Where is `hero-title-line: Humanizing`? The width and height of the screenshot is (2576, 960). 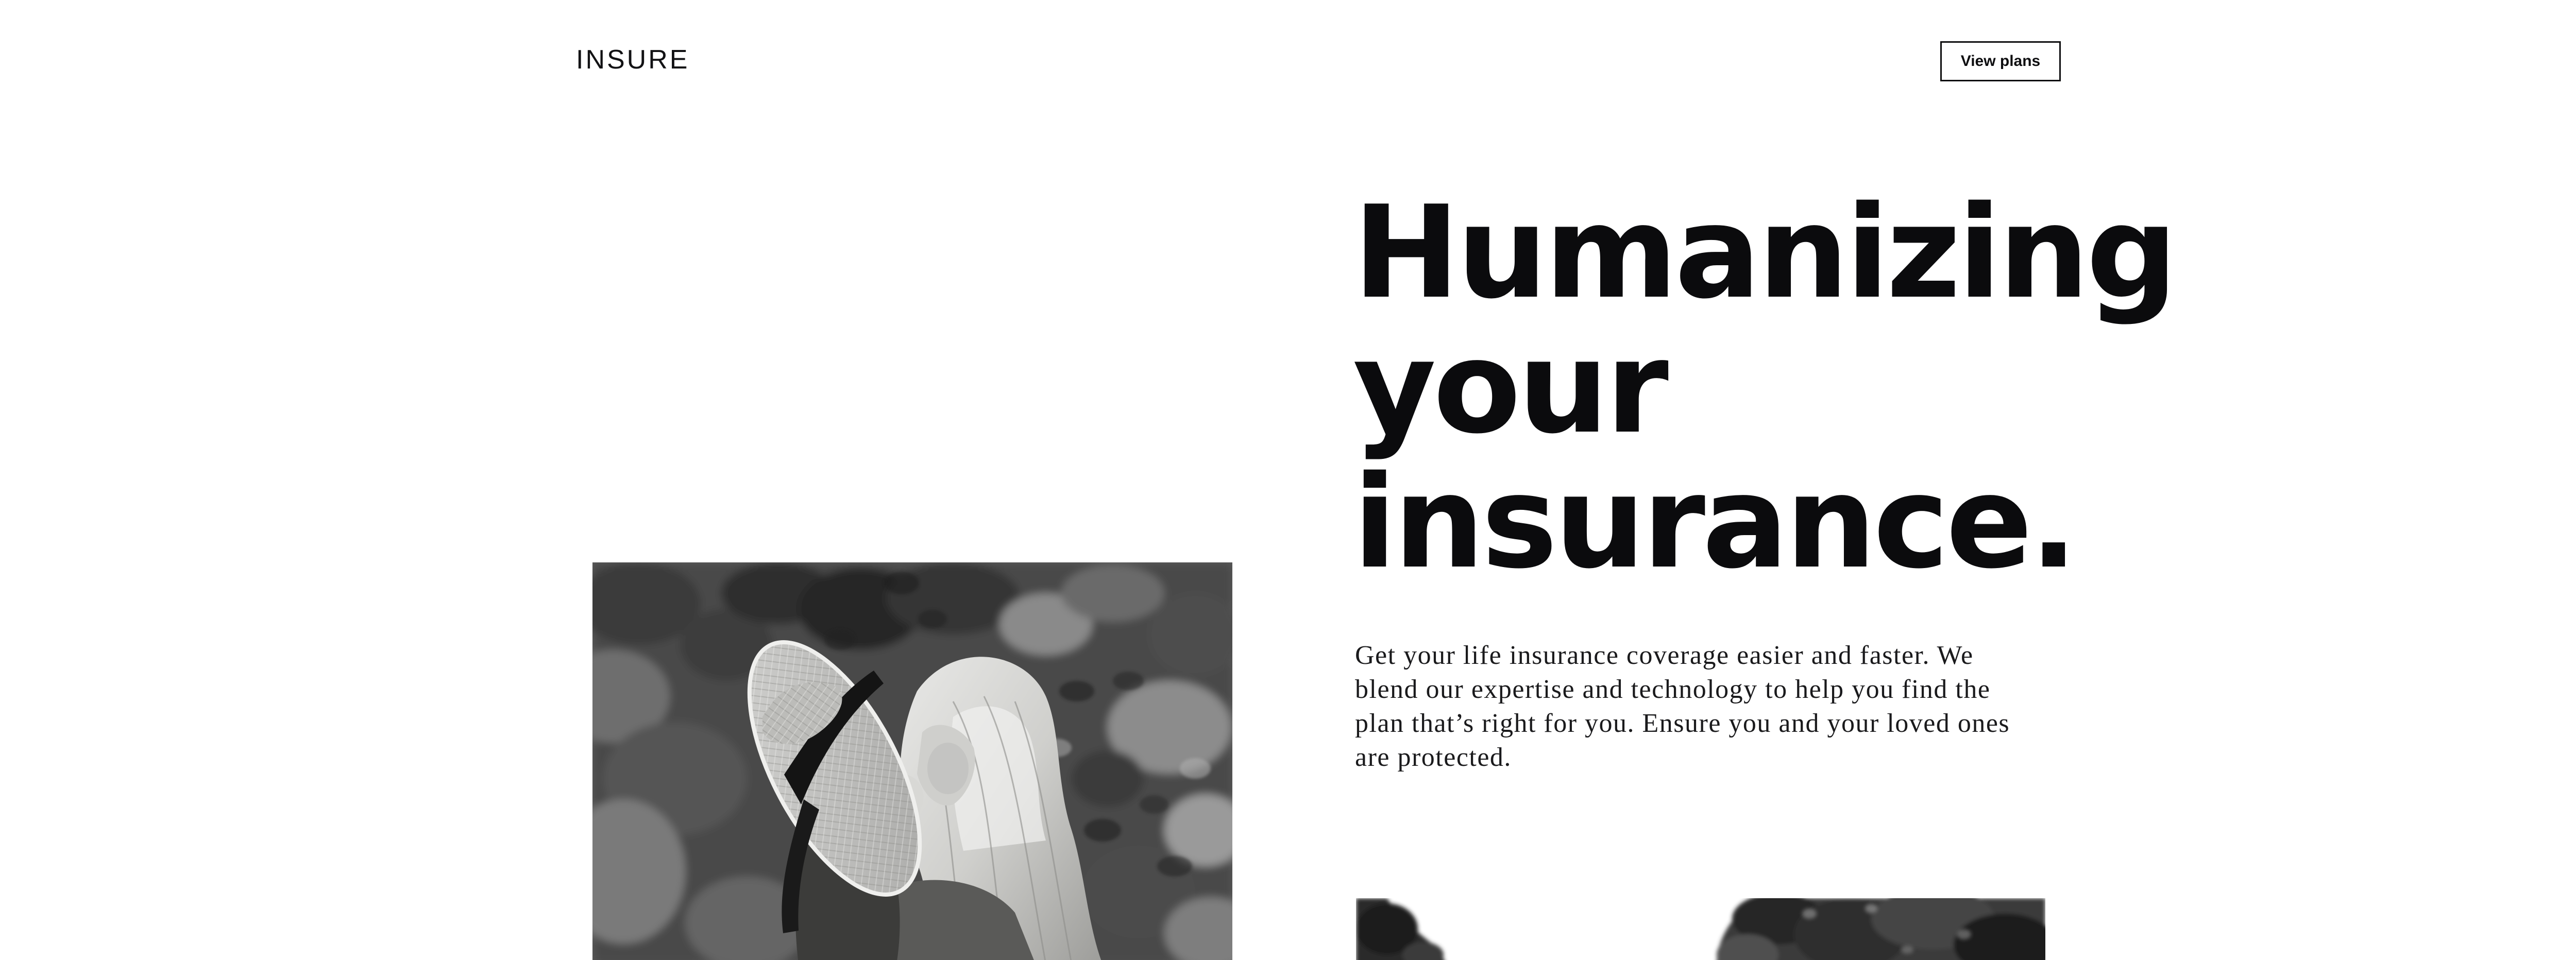
hero-title-line: Humanizing is located at coordinates (1765, 253).